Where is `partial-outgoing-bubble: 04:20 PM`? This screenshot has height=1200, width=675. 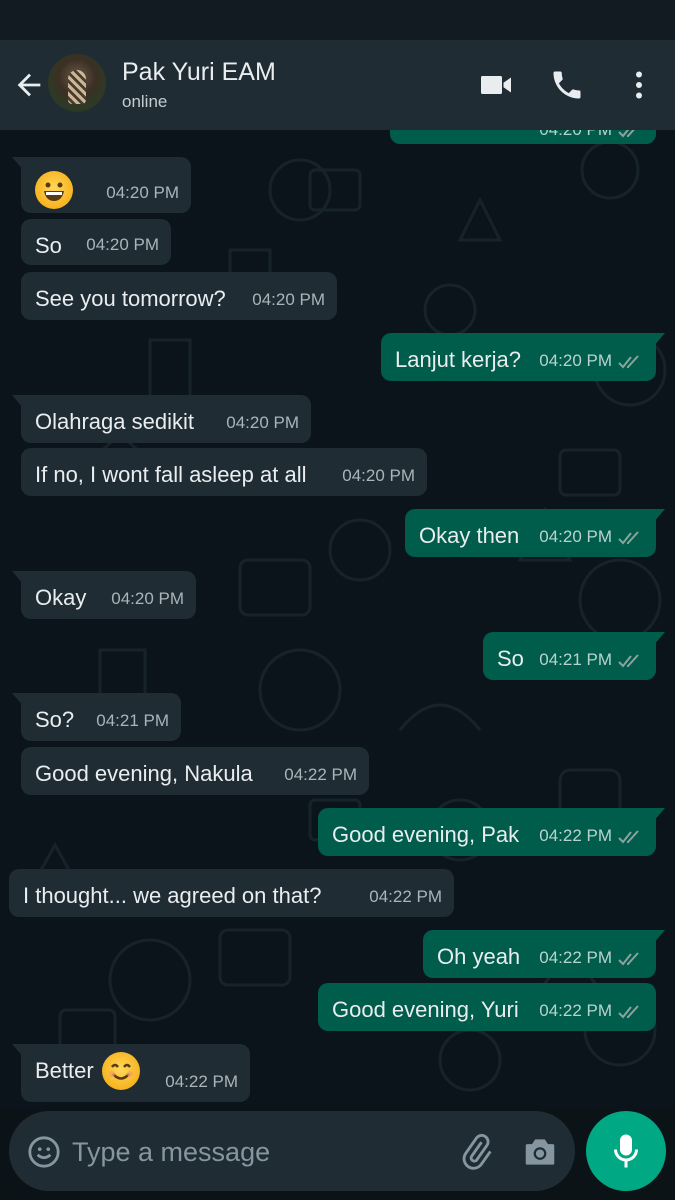
partial-outgoing-bubble: 04:20 PM is located at coordinates (523, 137).